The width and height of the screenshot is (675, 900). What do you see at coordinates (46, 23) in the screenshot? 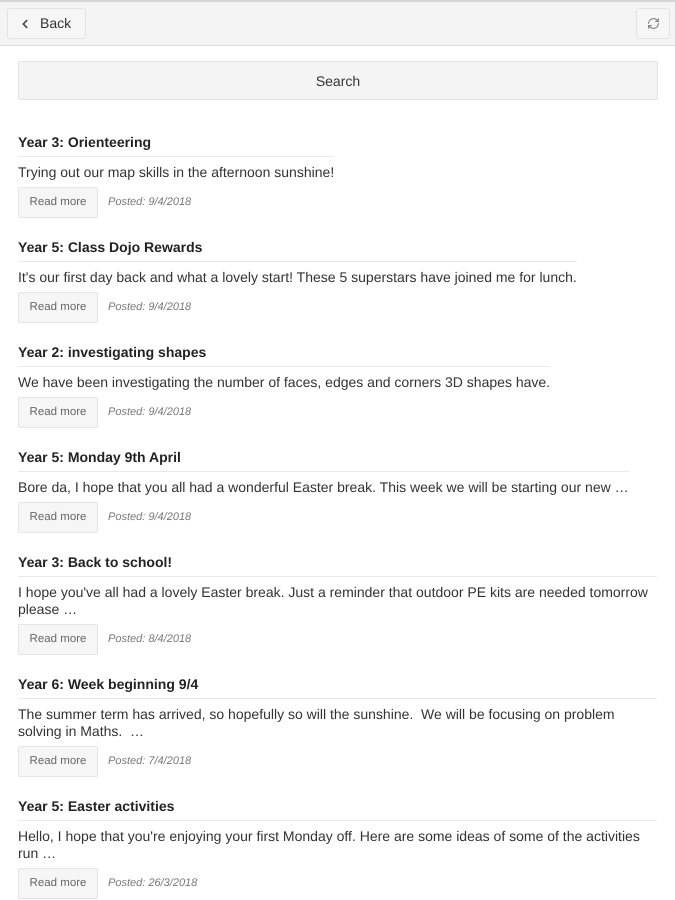
I see `back-button: Back` at bounding box center [46, 23].